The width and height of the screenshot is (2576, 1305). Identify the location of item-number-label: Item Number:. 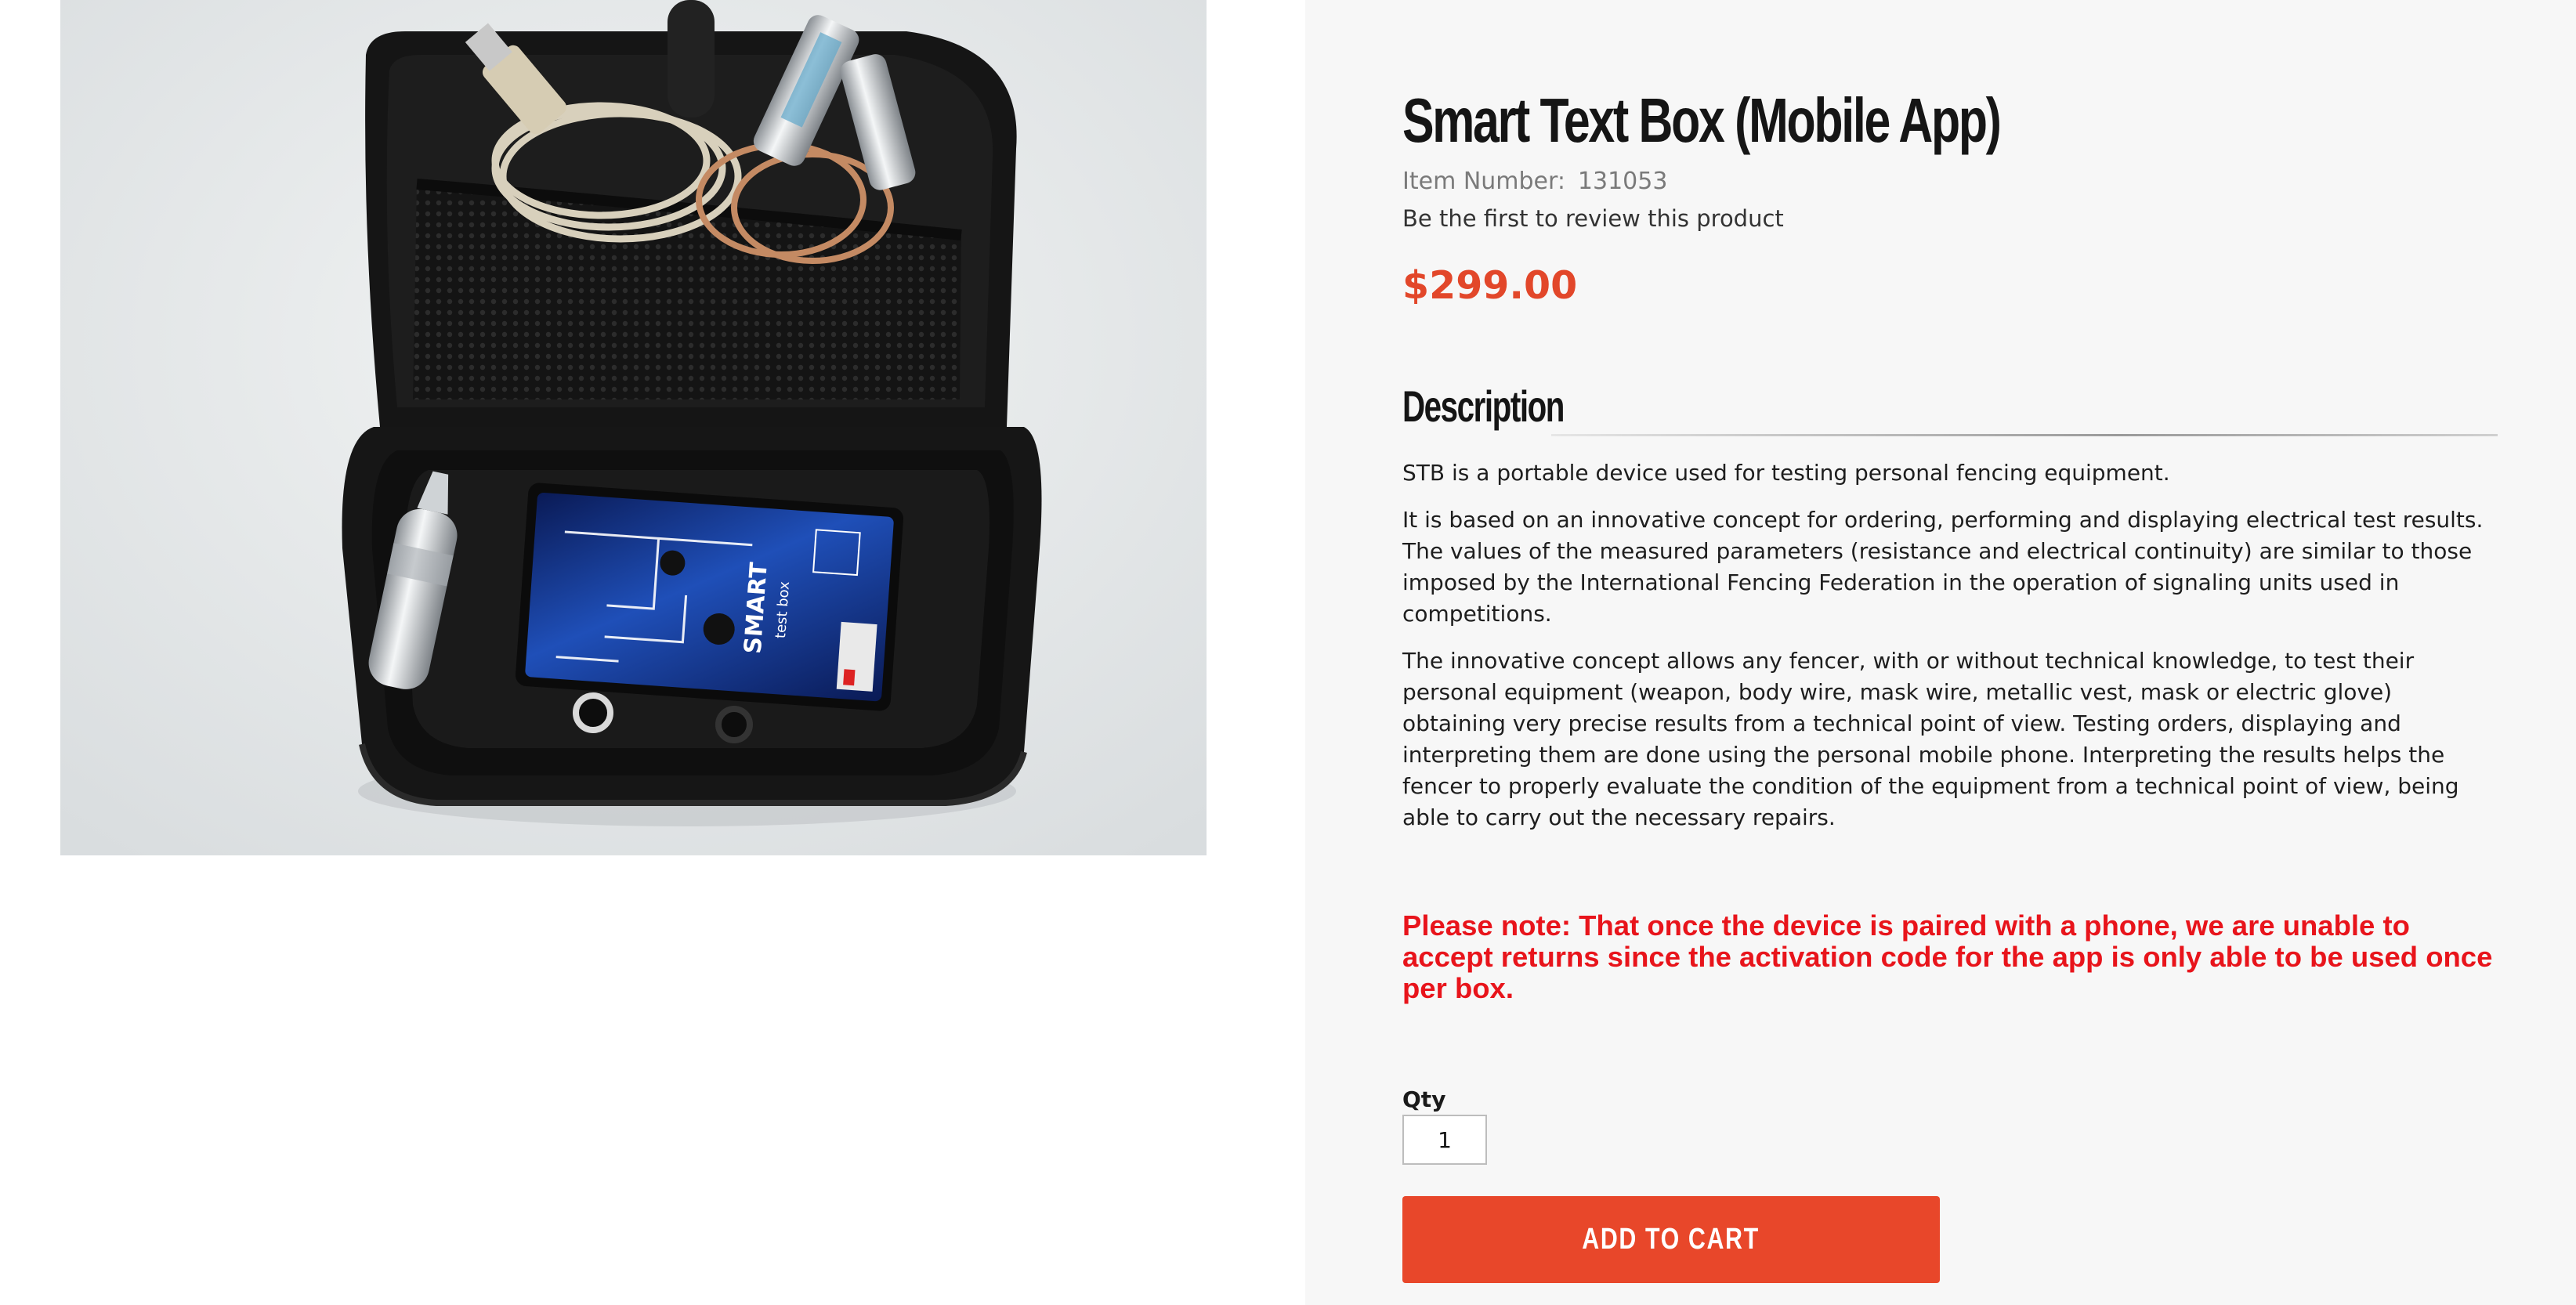
(1483, 181).